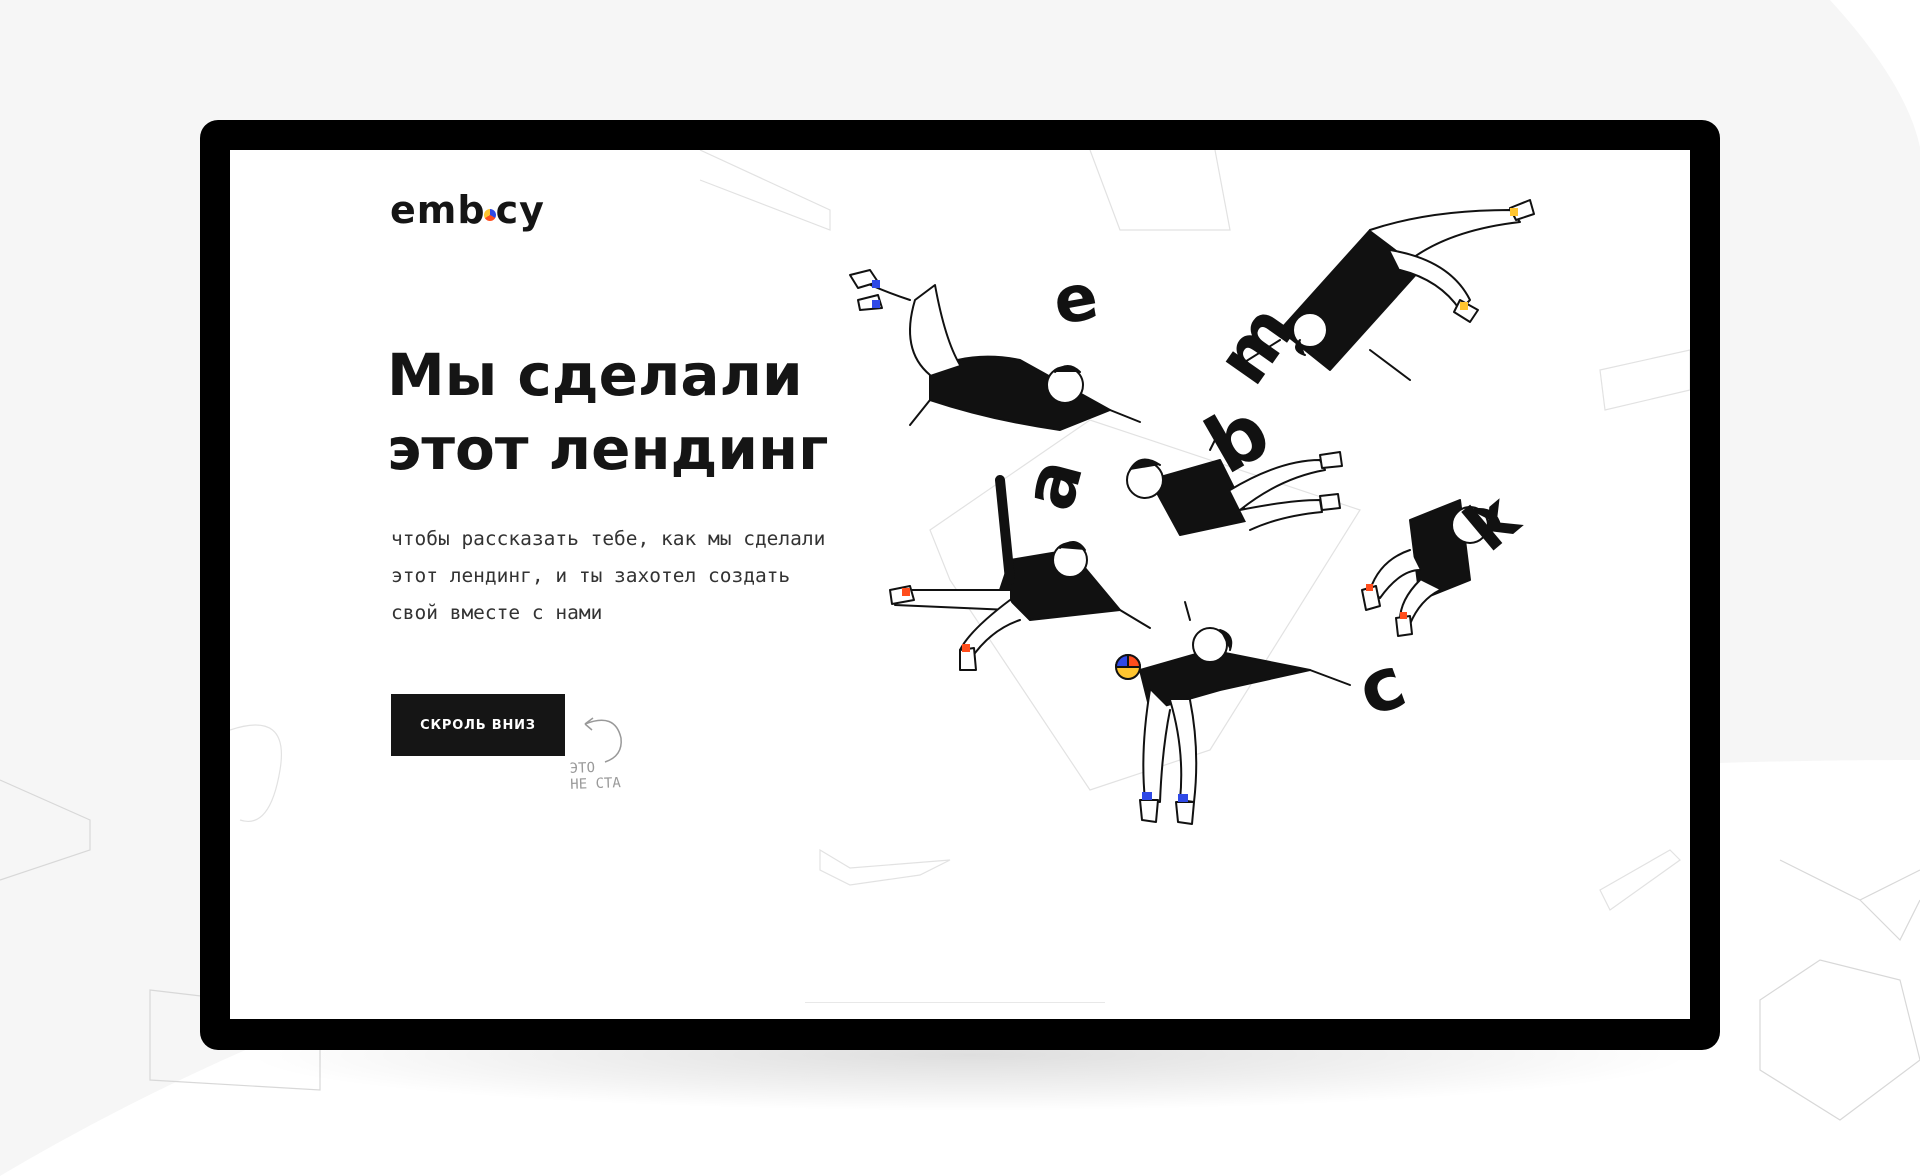  Describe the element at coordinates (582, 768) in the screenshot. I see `hint-line-1: ЭТО` at that location.